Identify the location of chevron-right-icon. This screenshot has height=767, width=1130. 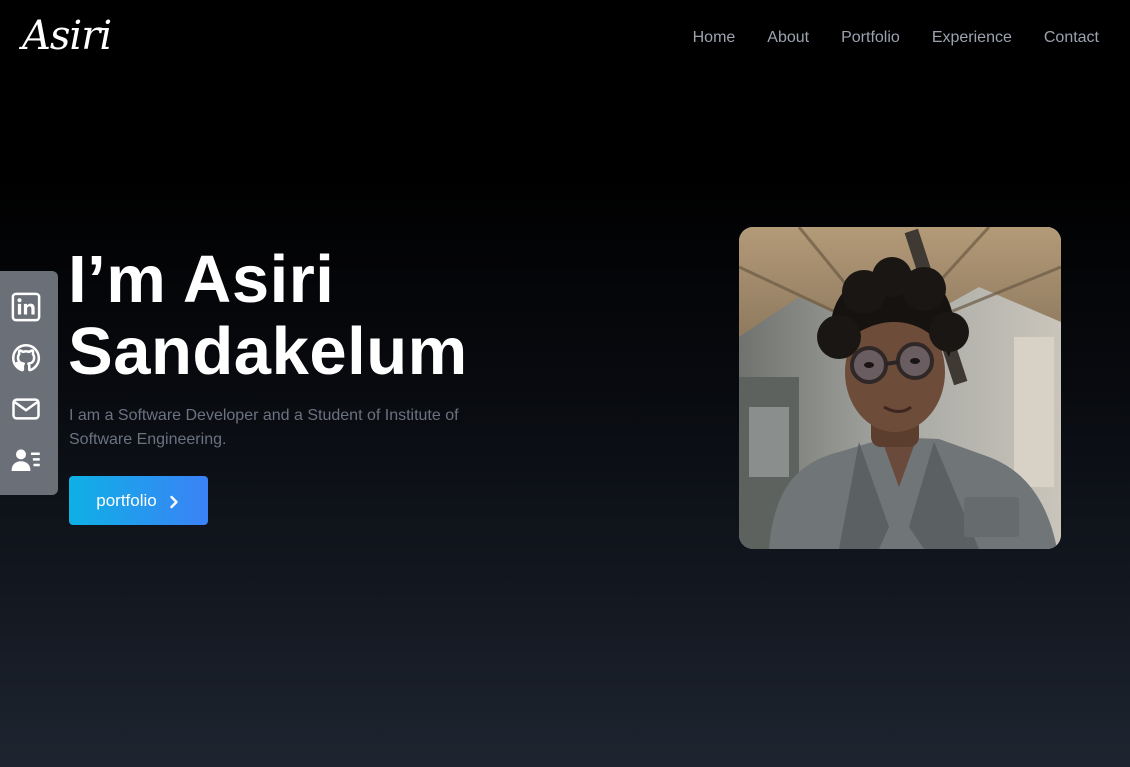
(174, 501).